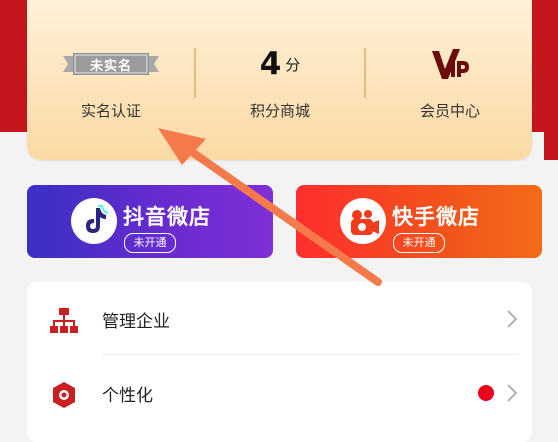 This screenshot has width=558, height=442. Describe the element at coordinates (450, 83) in the screenshot. I see `vip-center-entry: 会员中心` at that location.